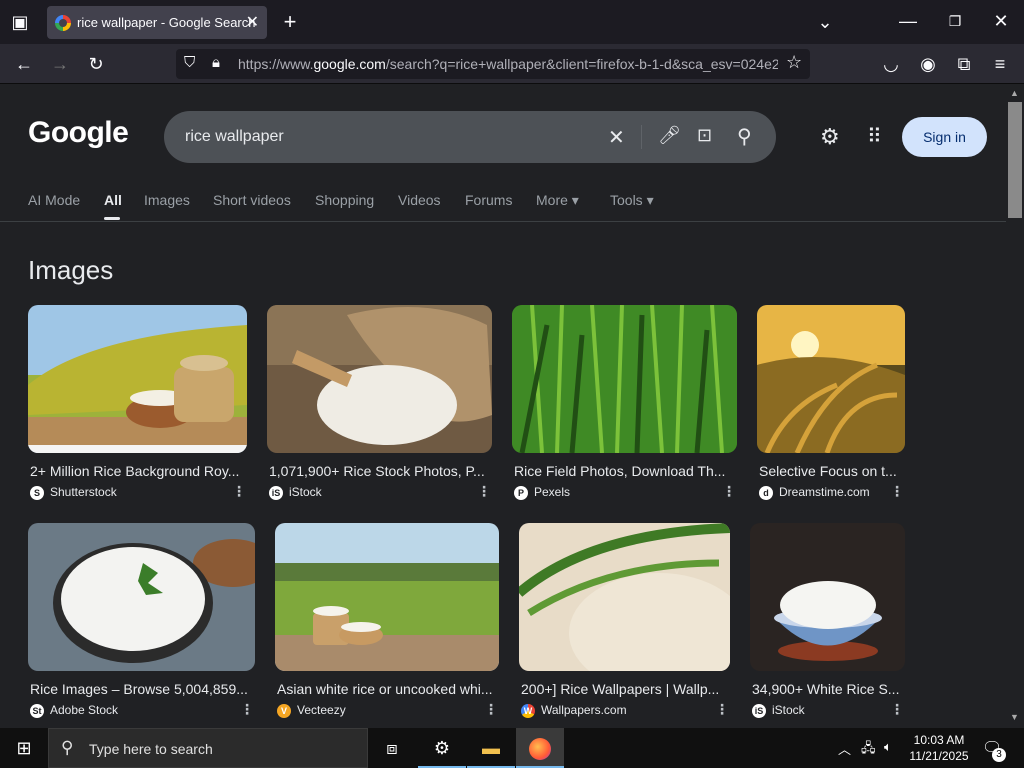  I want to click on search-box: rice wallpaper ✕ 🎤︎ ⊡ ⚲, so click(470, 137).